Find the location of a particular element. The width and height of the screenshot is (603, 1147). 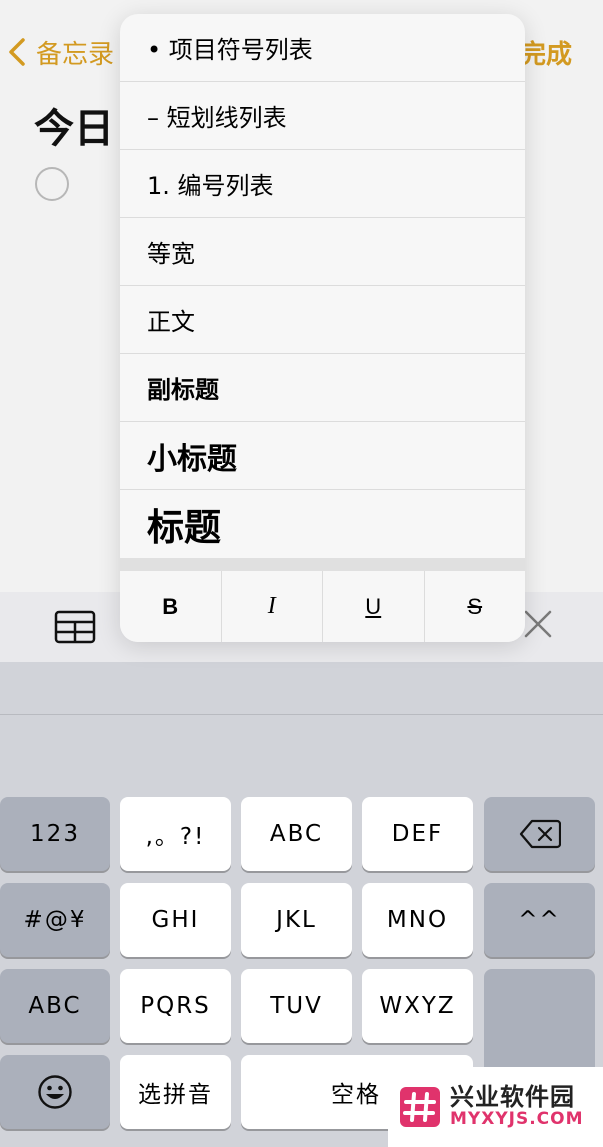

checklist-circle is located at coordinates (52, 184).